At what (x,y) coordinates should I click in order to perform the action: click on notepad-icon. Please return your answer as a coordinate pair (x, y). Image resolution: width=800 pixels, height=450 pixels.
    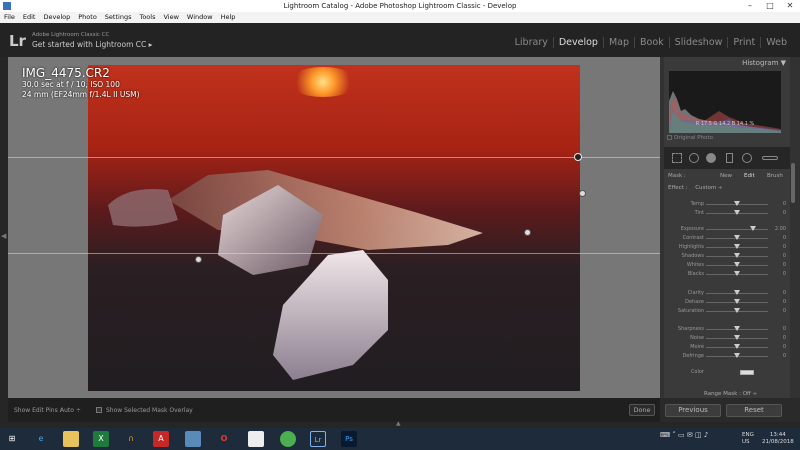
    Looking at the image, I should click on (256, 439).